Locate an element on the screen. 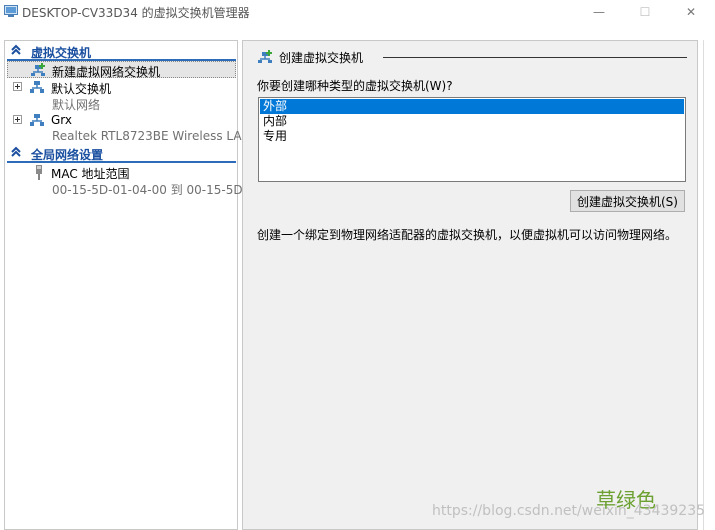  tree-item-default-switch: 默认交换机 is located at coordinates (121, 87).